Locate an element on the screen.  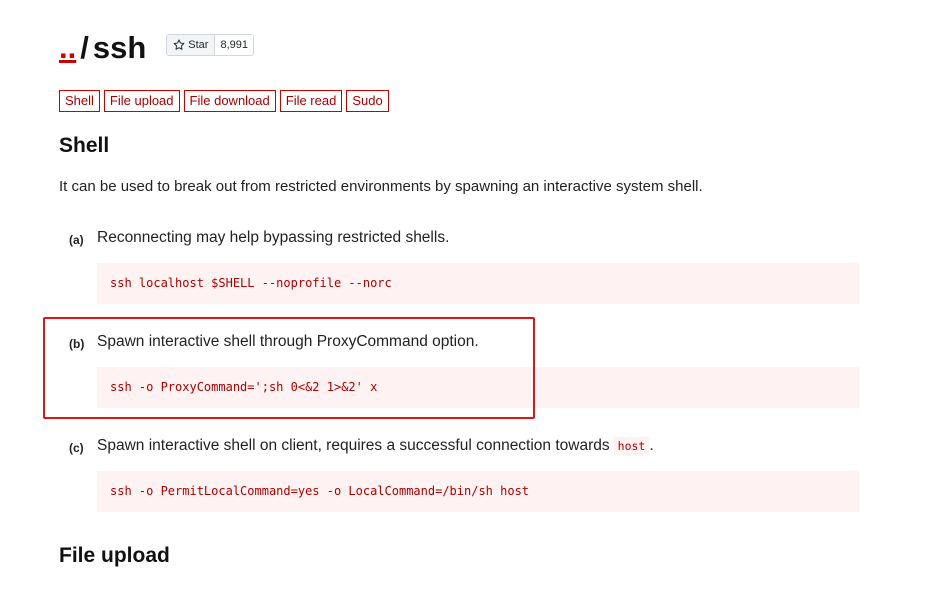
parent-directory-link: .. is located at coordinates (67, 47).